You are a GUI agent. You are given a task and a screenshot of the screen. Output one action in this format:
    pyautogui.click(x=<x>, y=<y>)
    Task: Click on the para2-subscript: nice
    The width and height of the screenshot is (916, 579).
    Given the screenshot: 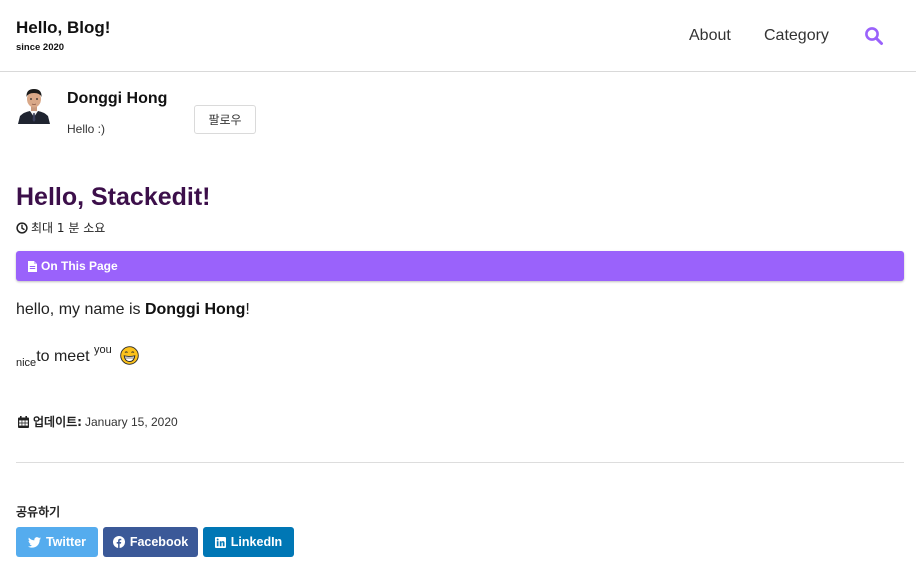 What is the action you would take?
    pyautogui.click(x=26, y=363)
    